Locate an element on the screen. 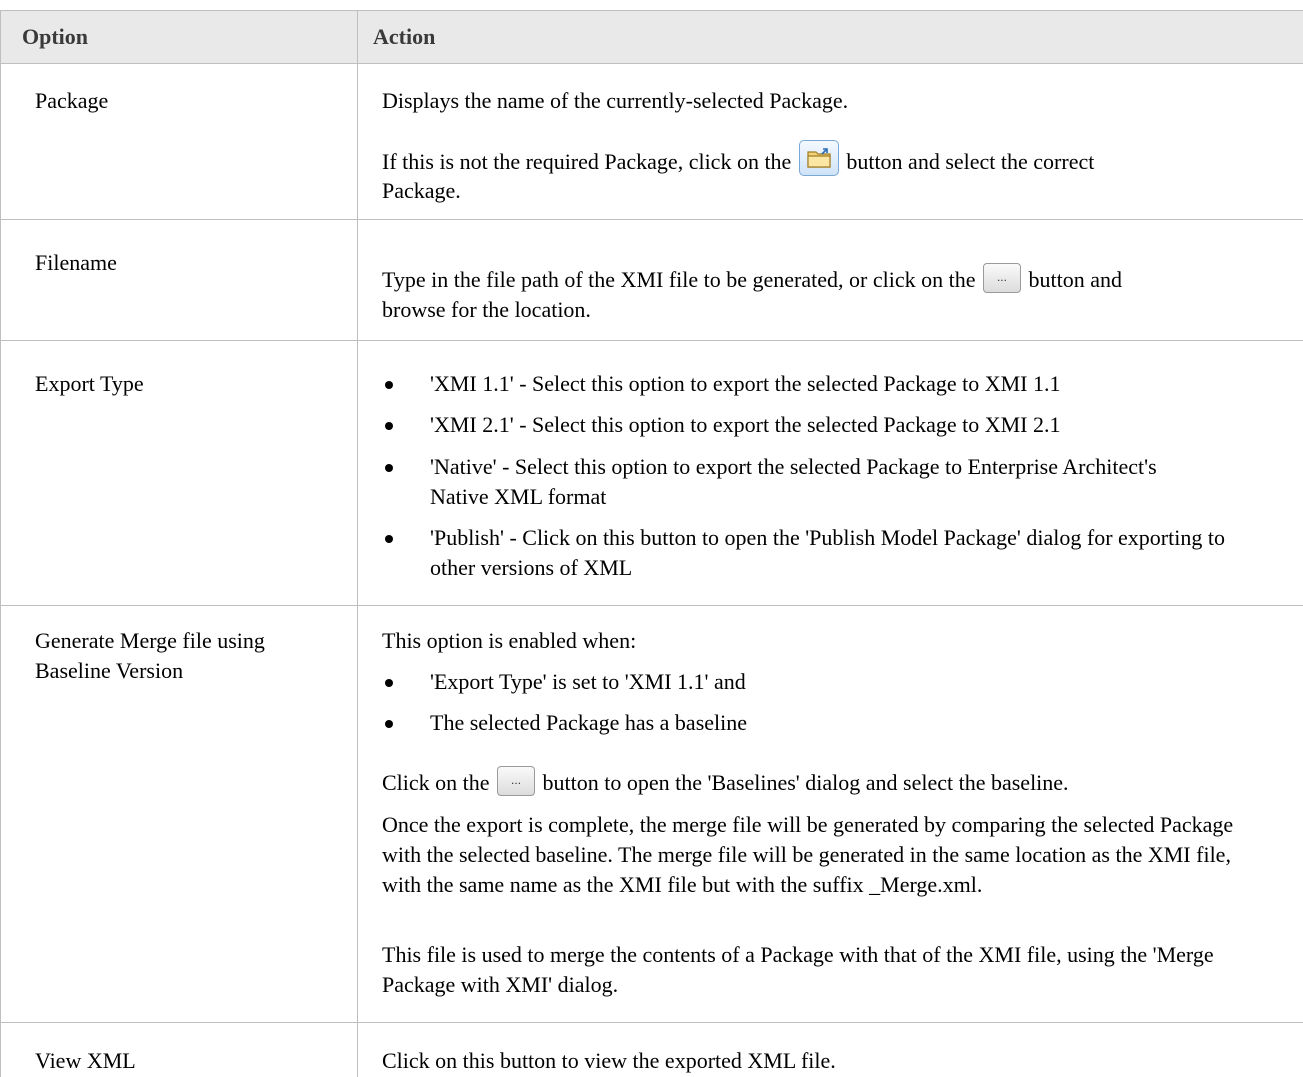  merge-intro: This option is enabled when: is located at coordinates (509, 640).